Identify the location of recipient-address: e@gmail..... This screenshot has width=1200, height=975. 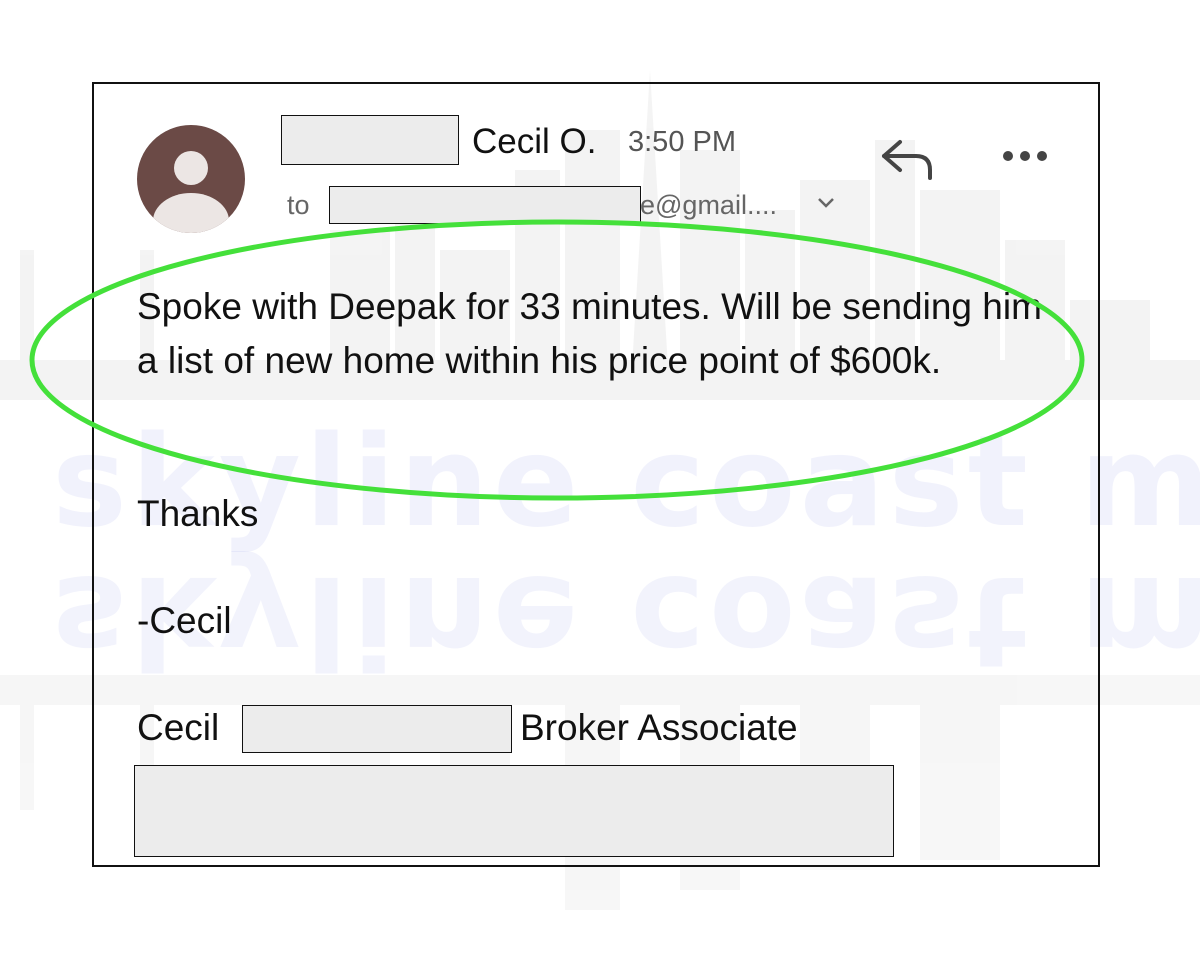
(708, 205).